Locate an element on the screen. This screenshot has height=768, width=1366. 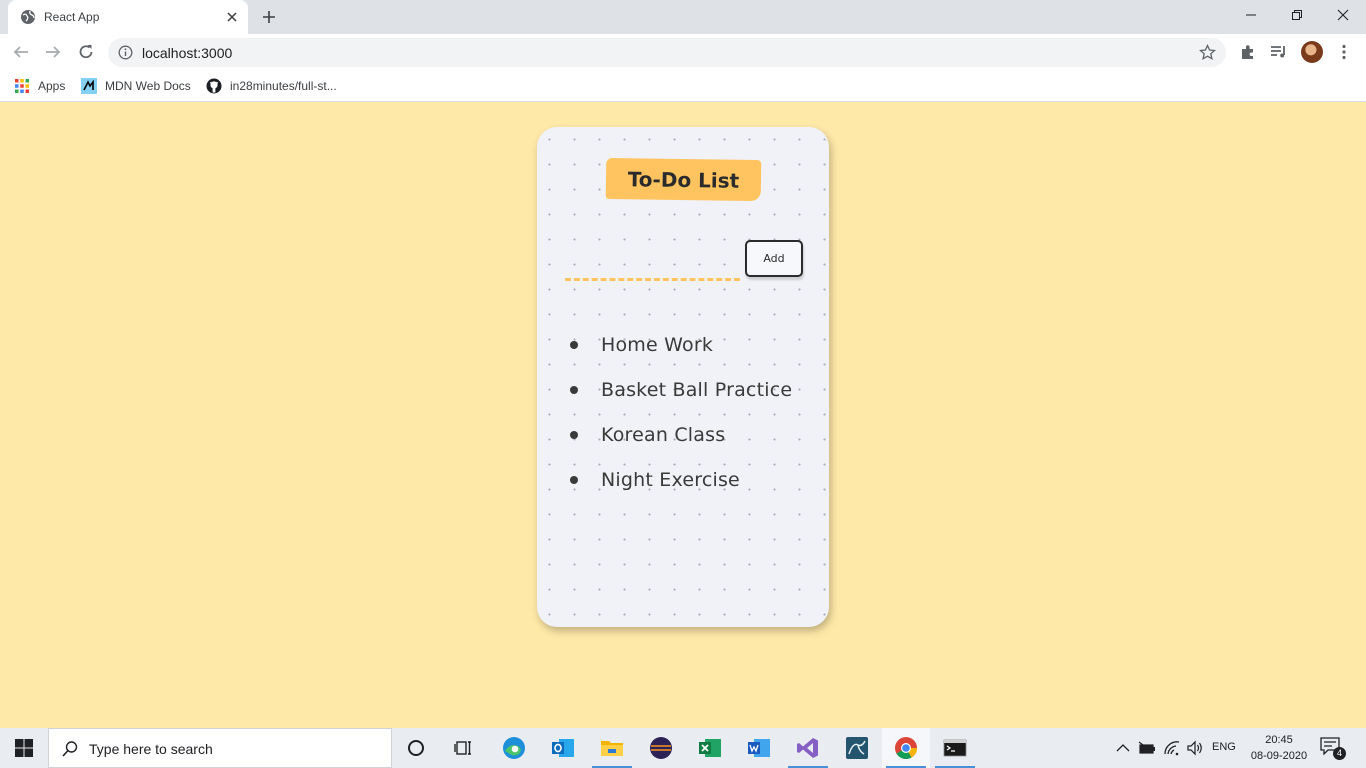
windows-logo-icon is located at coordinates (24, 748).